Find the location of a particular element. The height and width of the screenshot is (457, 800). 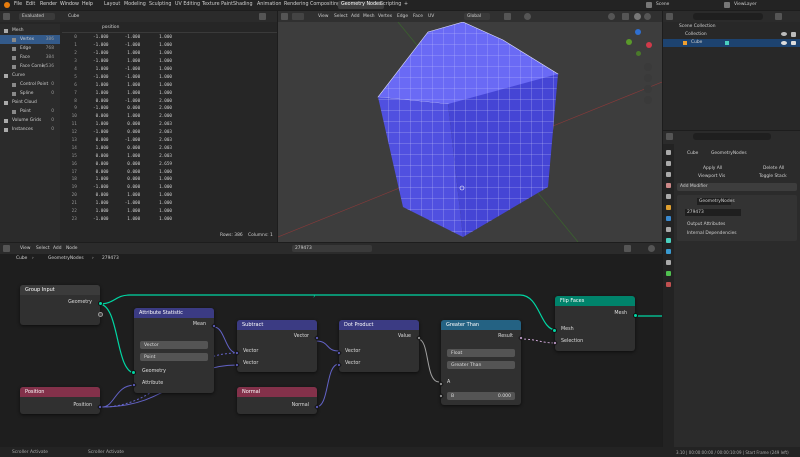

pan-hand-icon is located at coordinates (648, 78).